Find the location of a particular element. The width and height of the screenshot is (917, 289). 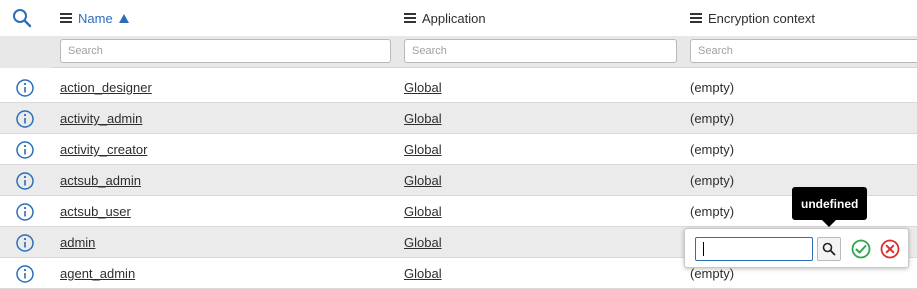

table-row: actsub_admin Global (empty) is located at coordinates (458, 180).